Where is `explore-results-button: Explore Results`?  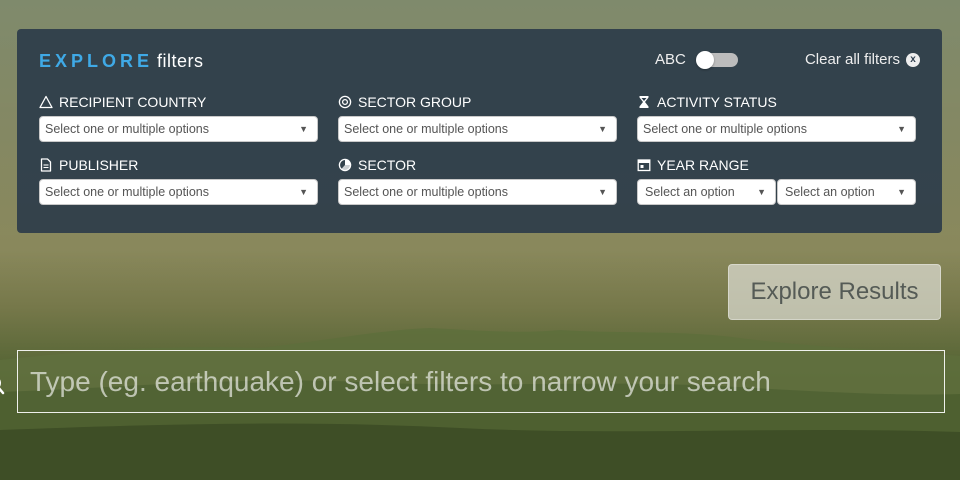 explore-results-button: Explore Results is located at coordinates (834, 292).